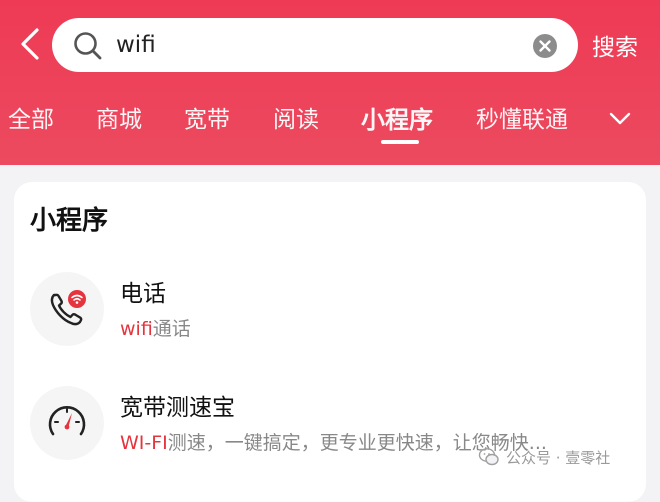  What do you see at coordinates (558, 457) in the screenshot?
I see `watermark-text: 公众号 · 壹零社` at bounding box center [558, 457].